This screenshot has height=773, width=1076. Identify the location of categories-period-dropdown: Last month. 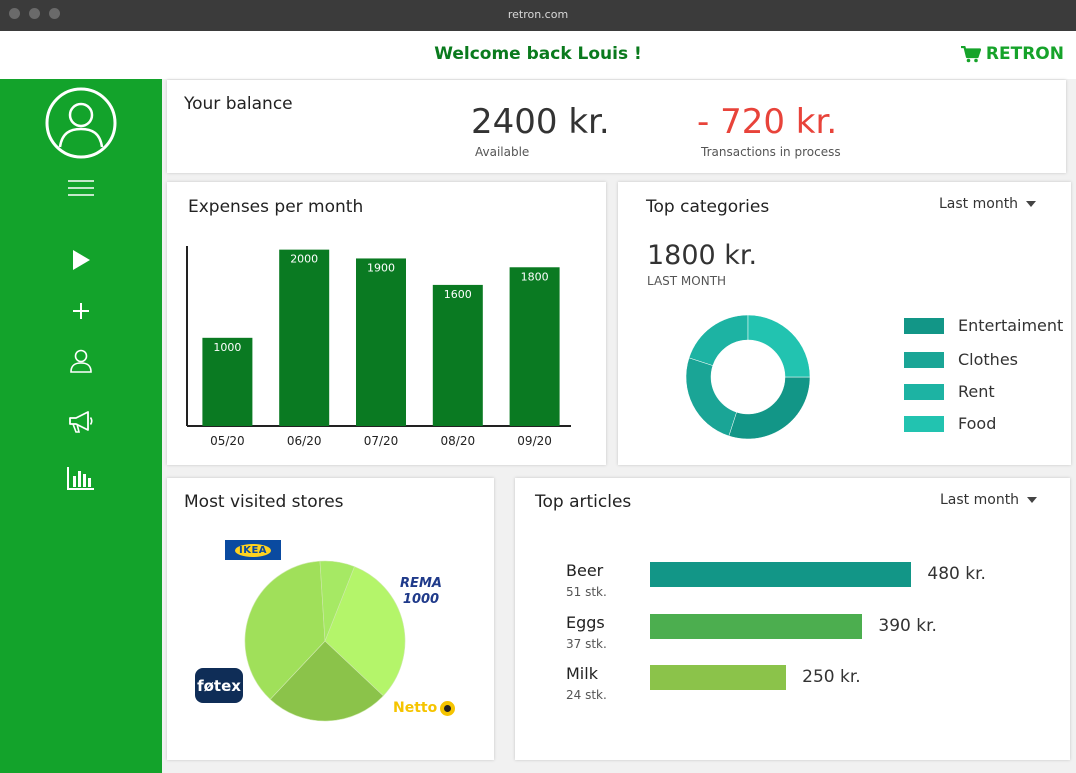
(988, 204).